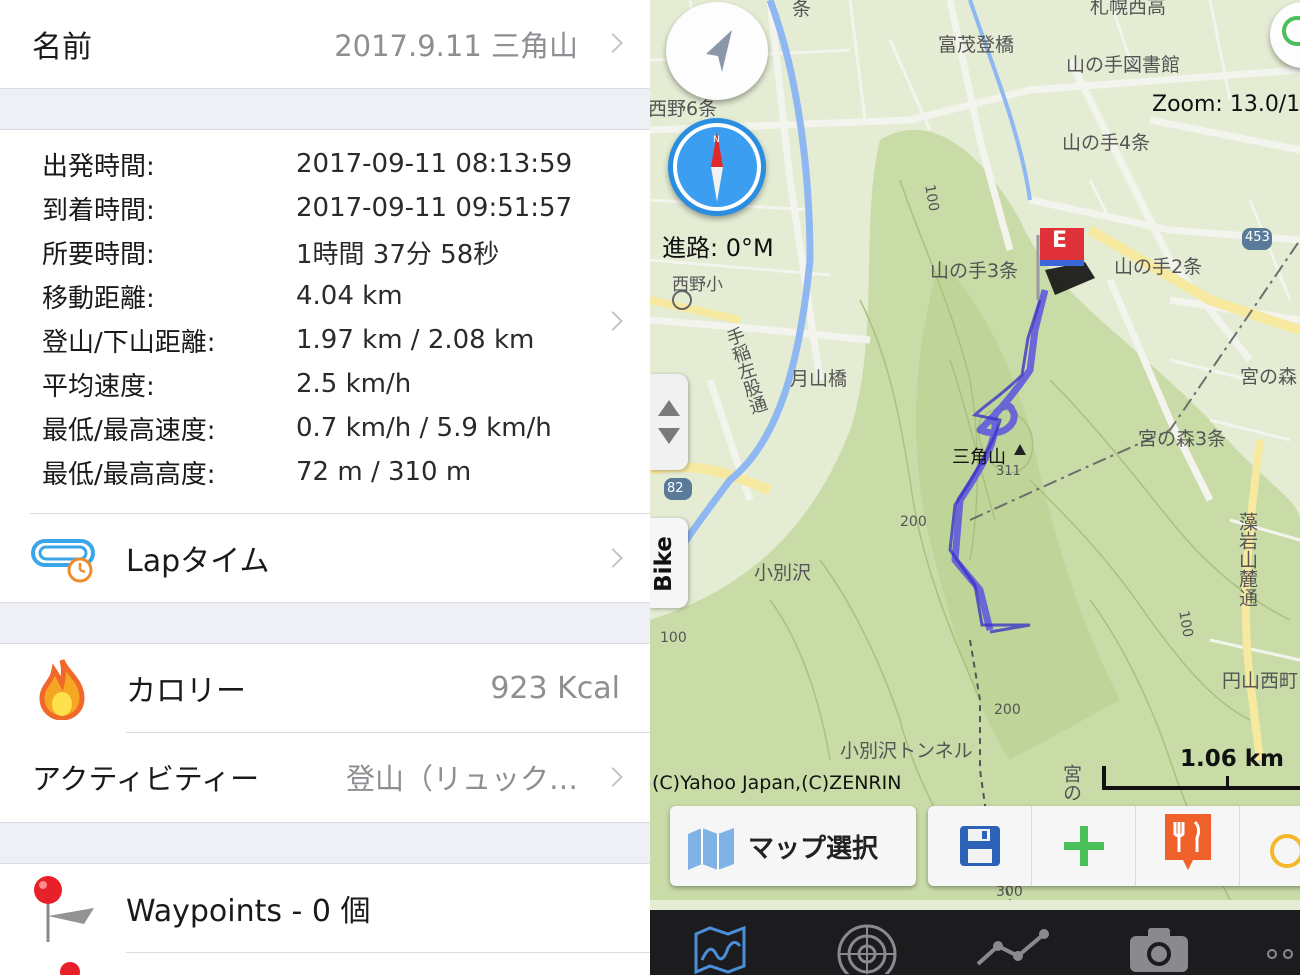 The image size is (1300, 975). I want to click on navigation-arrow-icon, so click(719, 51).